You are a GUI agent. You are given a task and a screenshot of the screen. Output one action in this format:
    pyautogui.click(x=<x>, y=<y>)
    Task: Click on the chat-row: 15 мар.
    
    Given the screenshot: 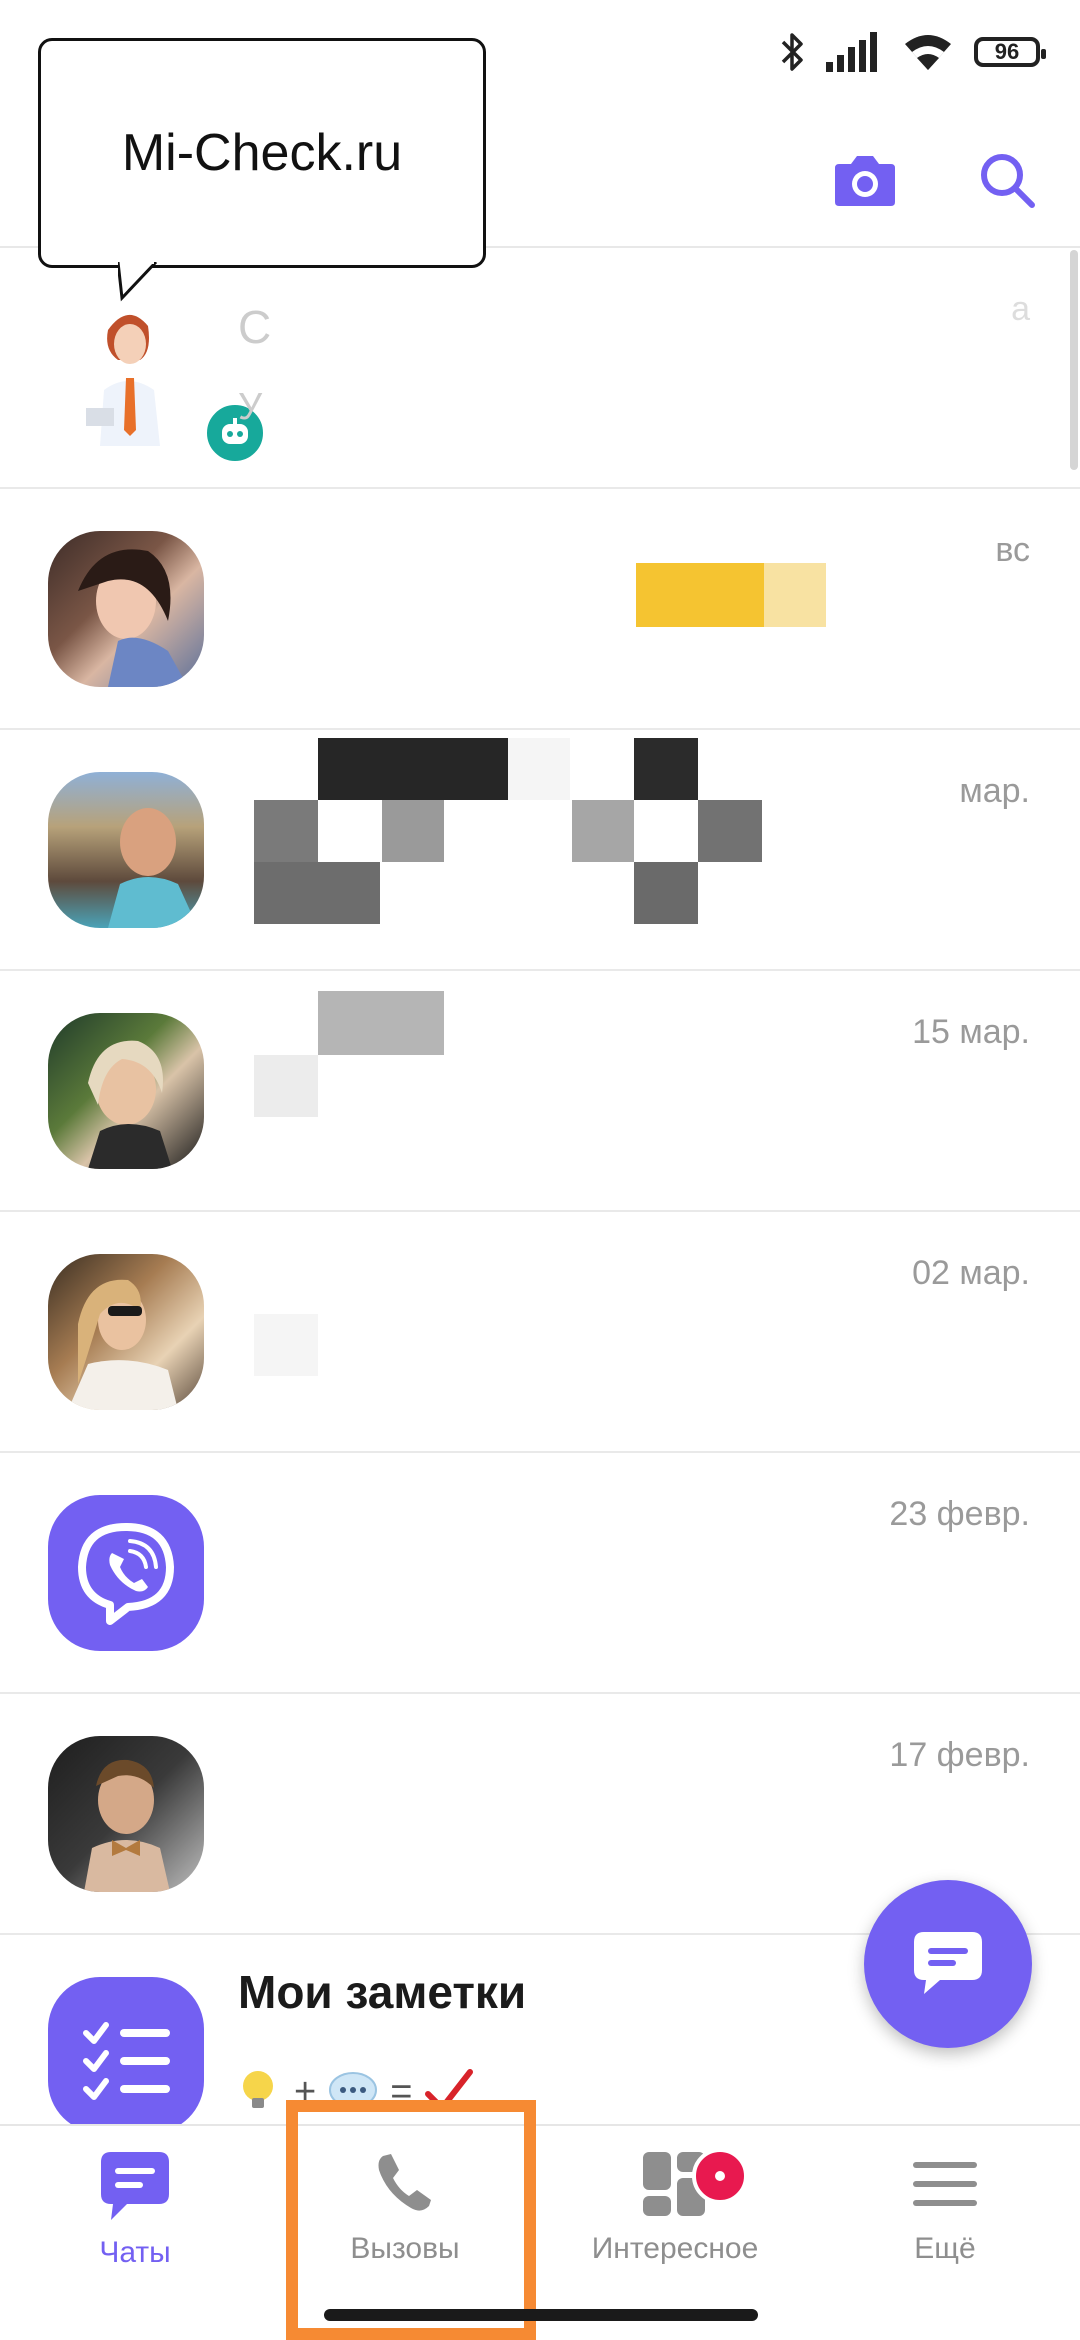 What is the action you would take?
    pyautogui.click(x=540, y=1091)
    